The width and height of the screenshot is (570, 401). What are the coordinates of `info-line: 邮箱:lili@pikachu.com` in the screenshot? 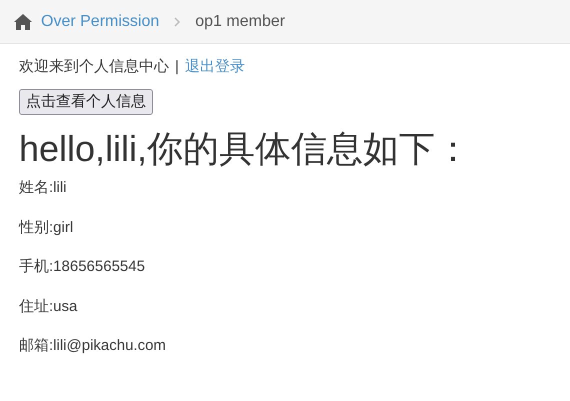 It's located at (93, 346).